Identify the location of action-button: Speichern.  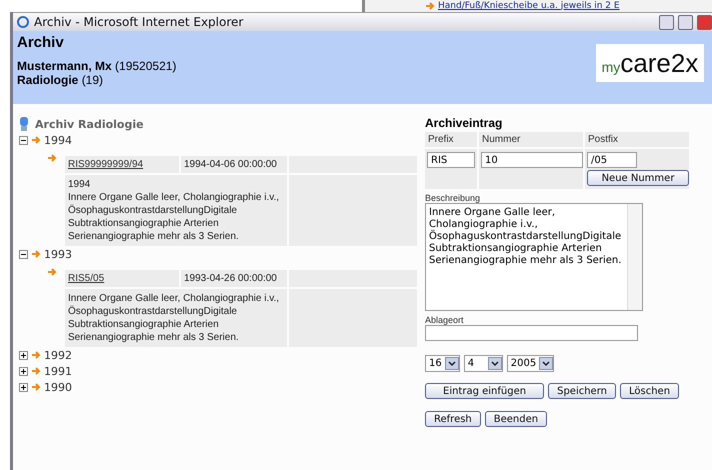
(582, 391).